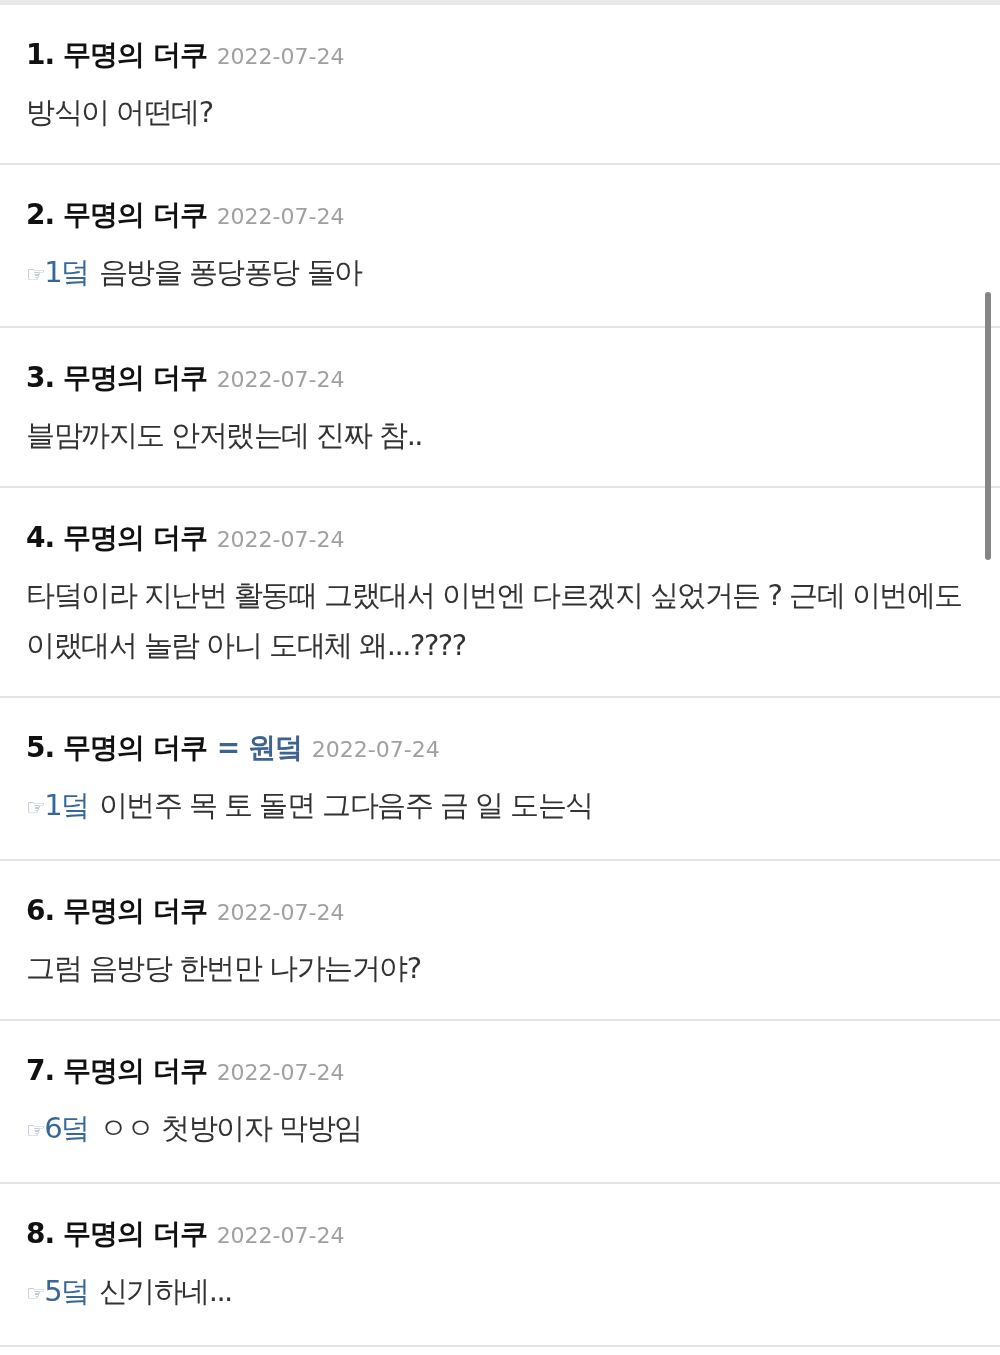  What do you see at coordinates (494, 620) in the screenshot?
I see `comment-text: 타덬이라 지난번 활동때 그랬대서 이번엔 다르겠지 싶었거든 ? 근데 이번에도 이랬대서 놀람 아니 도대체 왜...????` at bounding box center [494, 620].